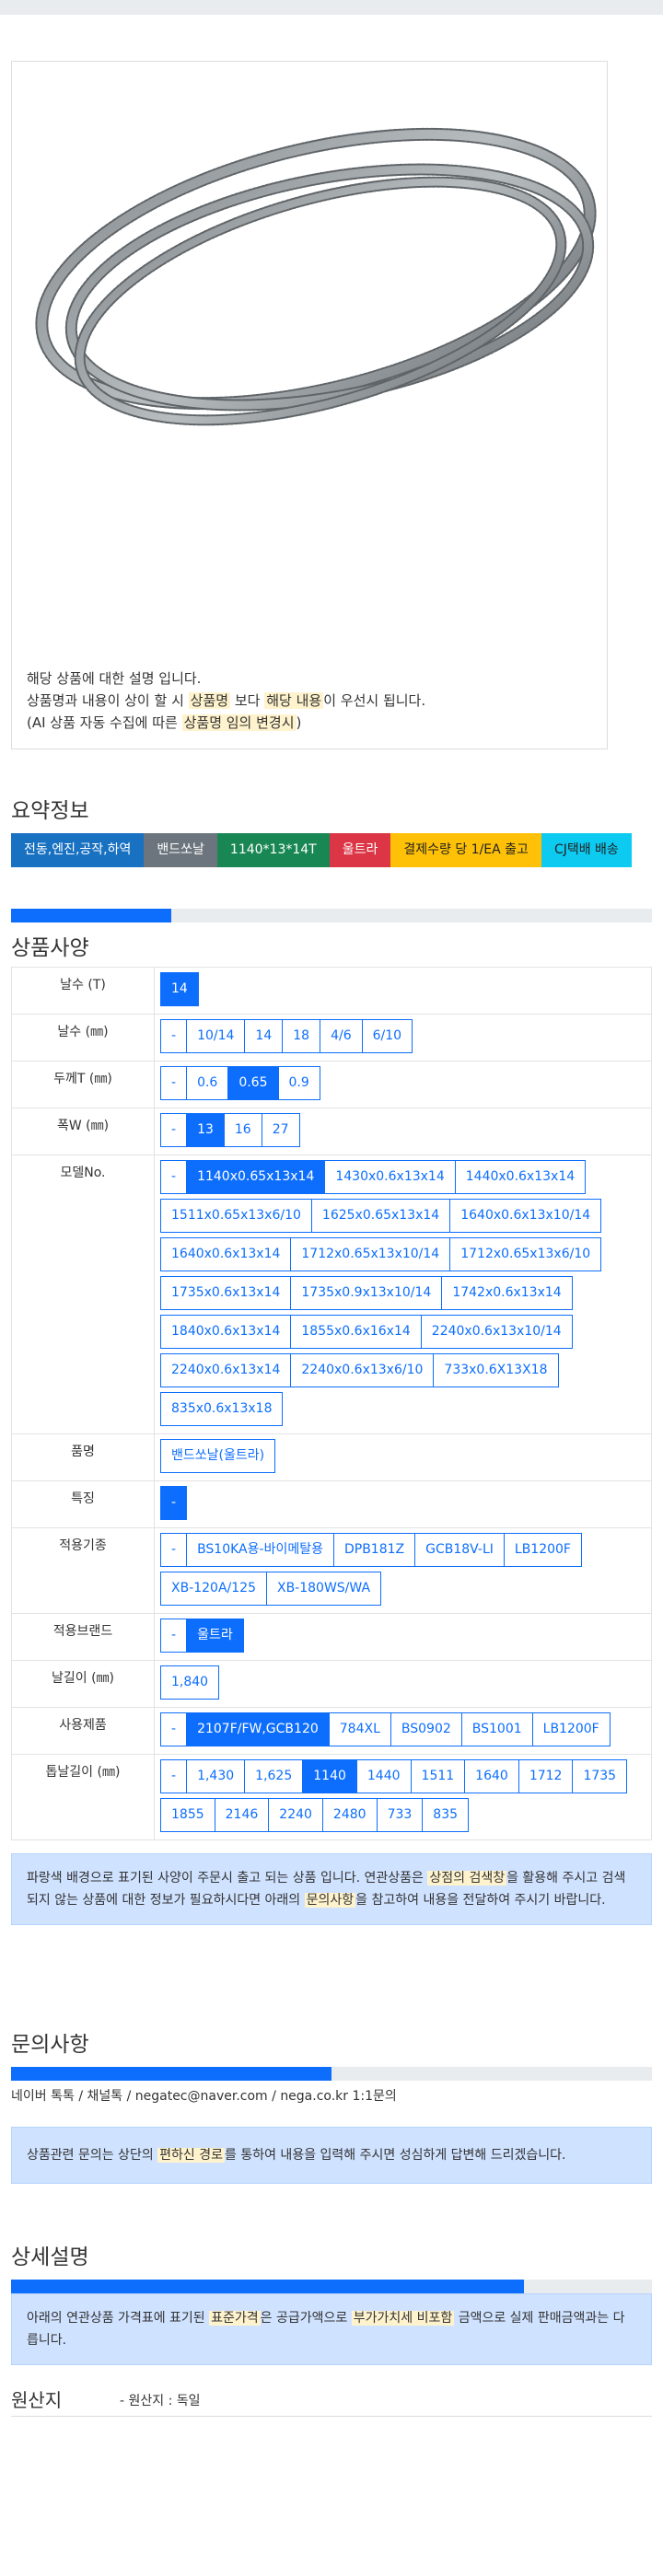  What do you see at coordinates (83, 1637) in the screenshot?
I see `spec-label: 적용브랜드` at bounding box center [83, 1637].